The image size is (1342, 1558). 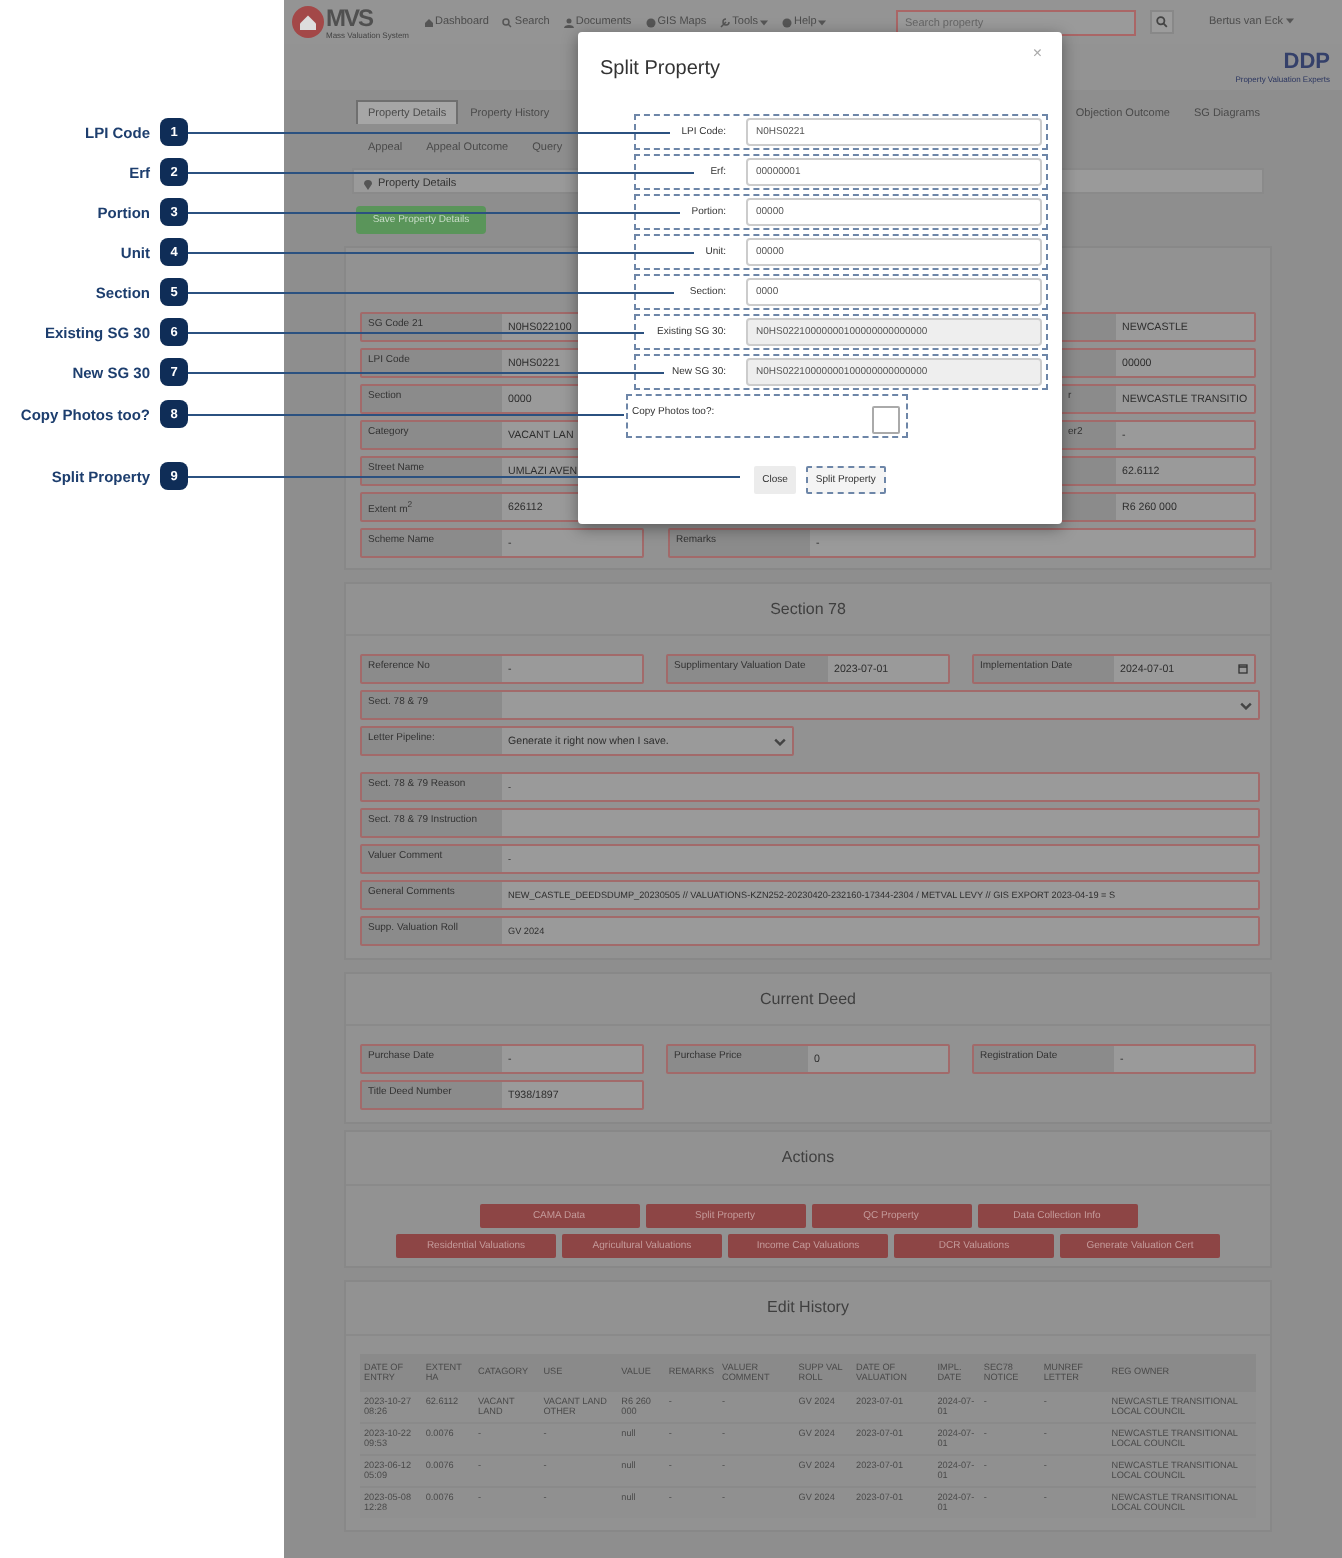 I want to click on search-button, so click(x=1162, y=22).